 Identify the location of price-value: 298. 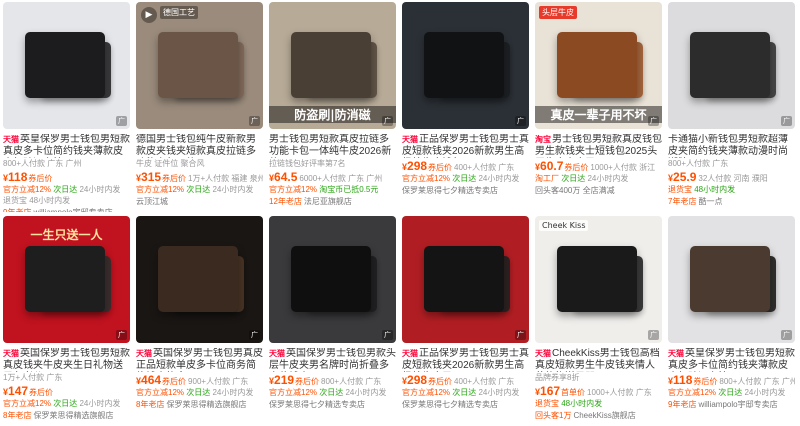
(417, 380).